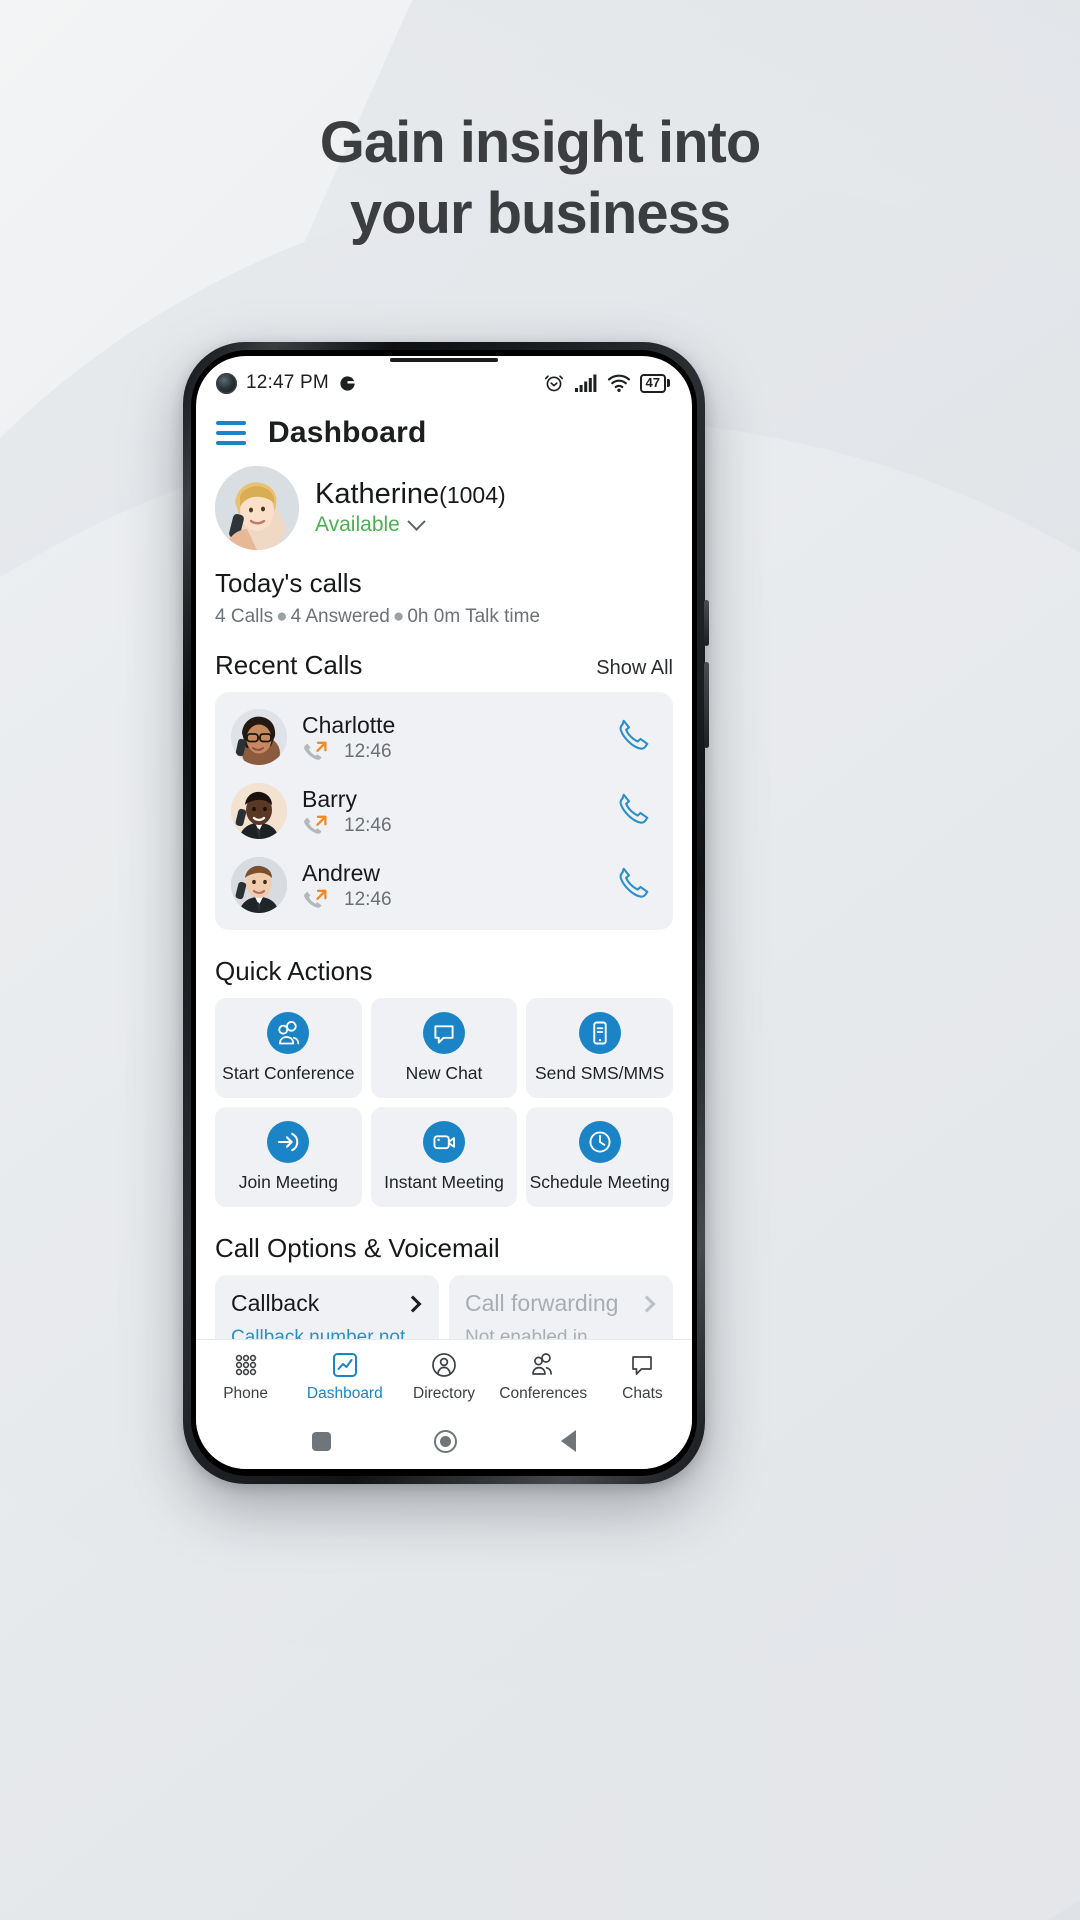  What do you see at coordinates (288, 583) in the screenshot?
I see `todays-calls-title: Today's calls` at bounding box center [288, 583].